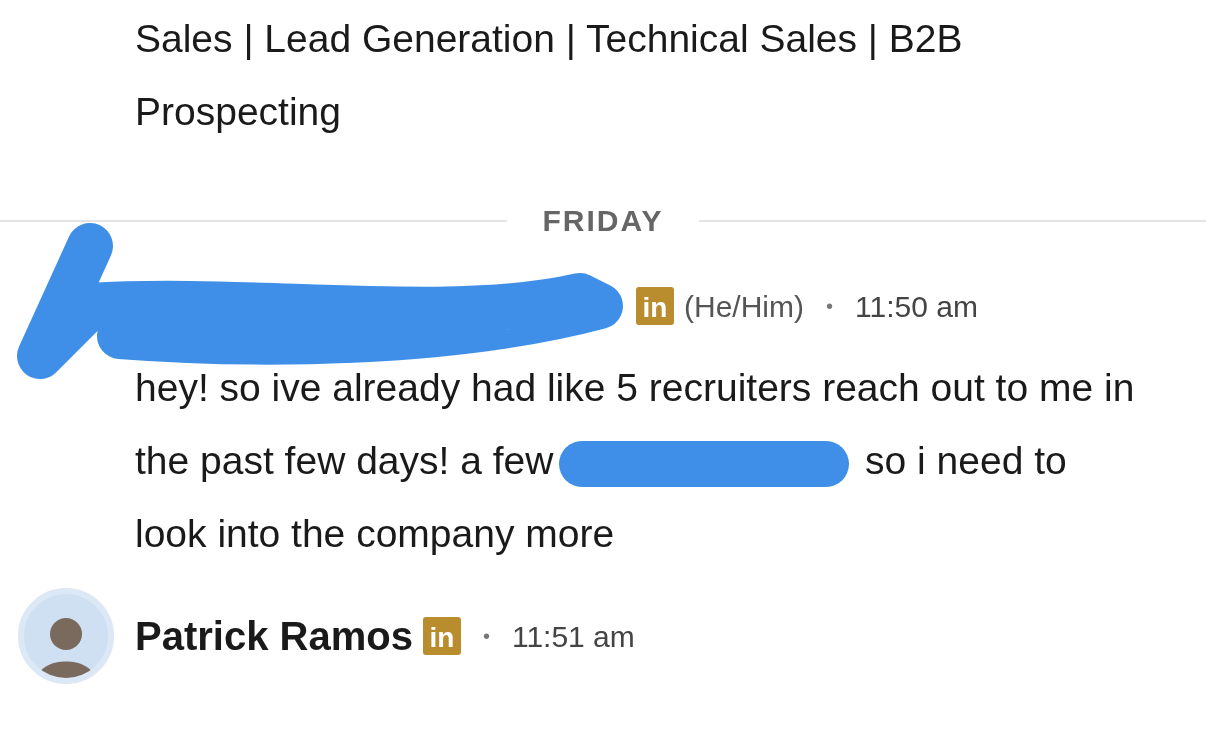 The height and width of the screenshot is (737, 1206). I want to click on sender-pronouns: (He/Him), so click(744, 306).